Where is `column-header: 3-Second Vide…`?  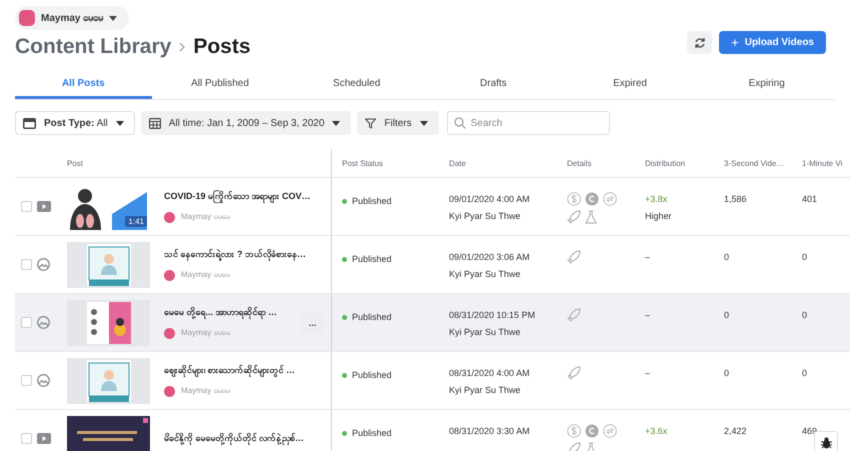
column-header: 3-Second Vide… is located at coordinates (754, 163).